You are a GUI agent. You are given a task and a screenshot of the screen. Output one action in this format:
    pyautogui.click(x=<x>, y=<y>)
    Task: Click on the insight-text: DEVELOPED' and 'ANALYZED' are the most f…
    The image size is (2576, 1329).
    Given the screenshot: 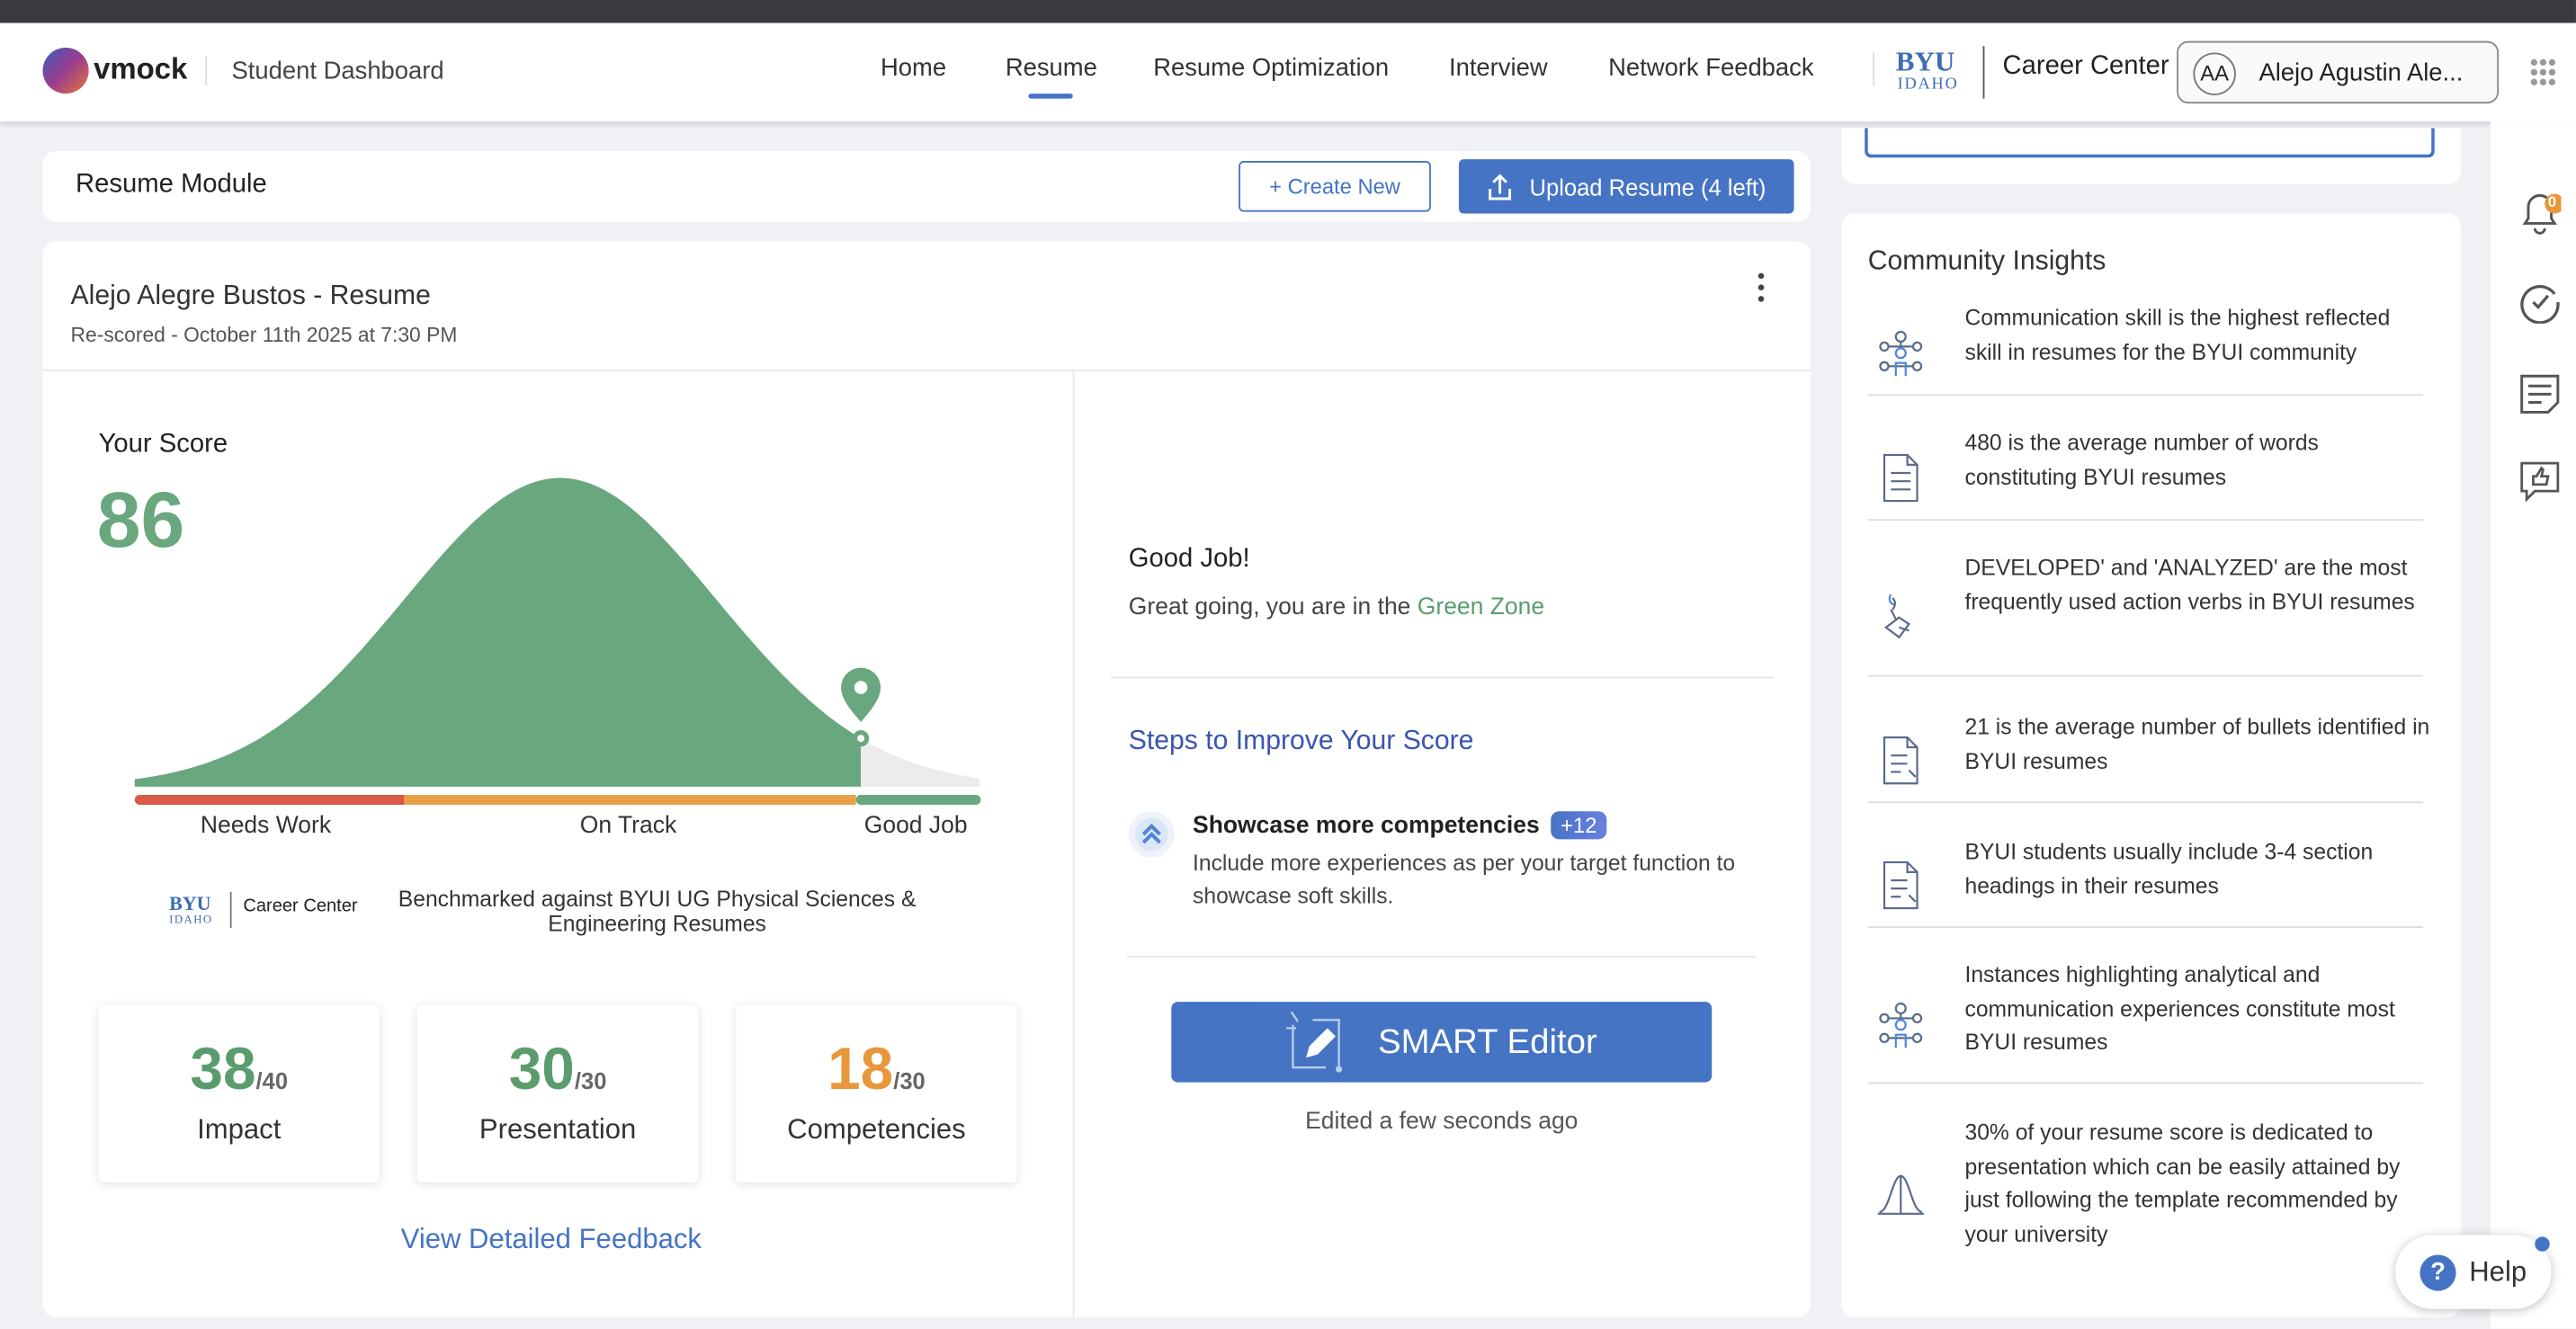 What is the action you would take?
    pyautogui.click(x=2189, y=585)
    